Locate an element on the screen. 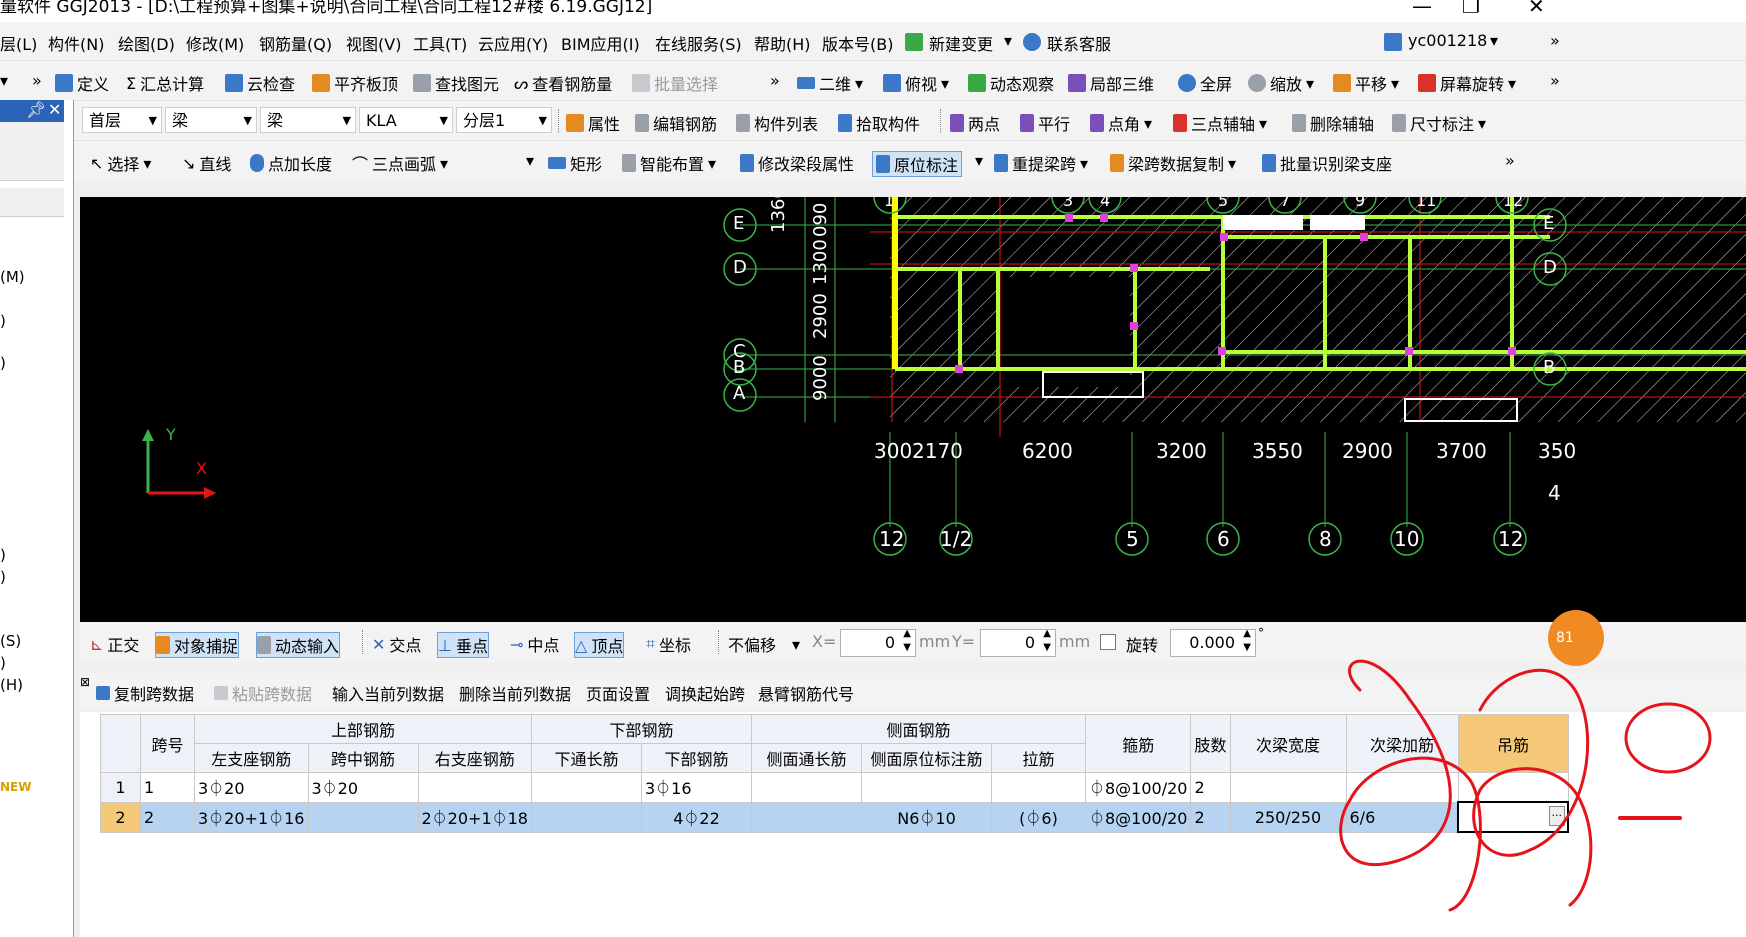 This screenshot has width=1746, height=937. menu-layer: 层(L) is located at coordinates (18, 43).